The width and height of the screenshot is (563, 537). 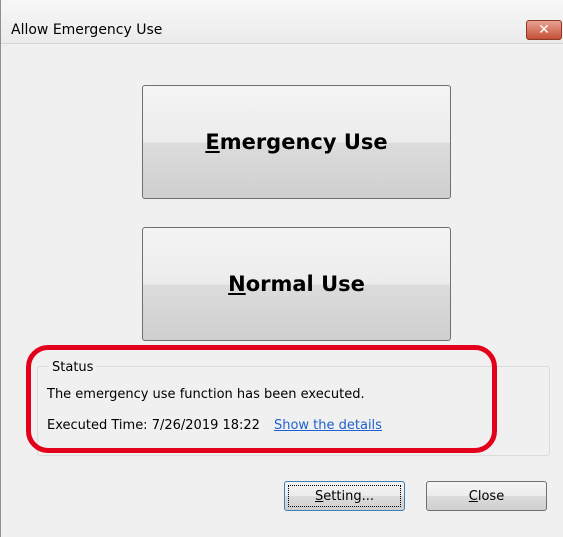 I want to click on emergency-use-label: mergency Use, so click(x=303, y=142).